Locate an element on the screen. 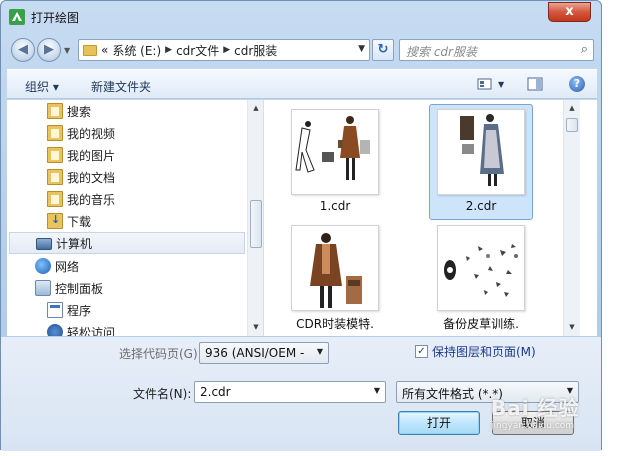  nav-pane-scrollbar: ▲ ▼ is located at coordinates (255, 218).